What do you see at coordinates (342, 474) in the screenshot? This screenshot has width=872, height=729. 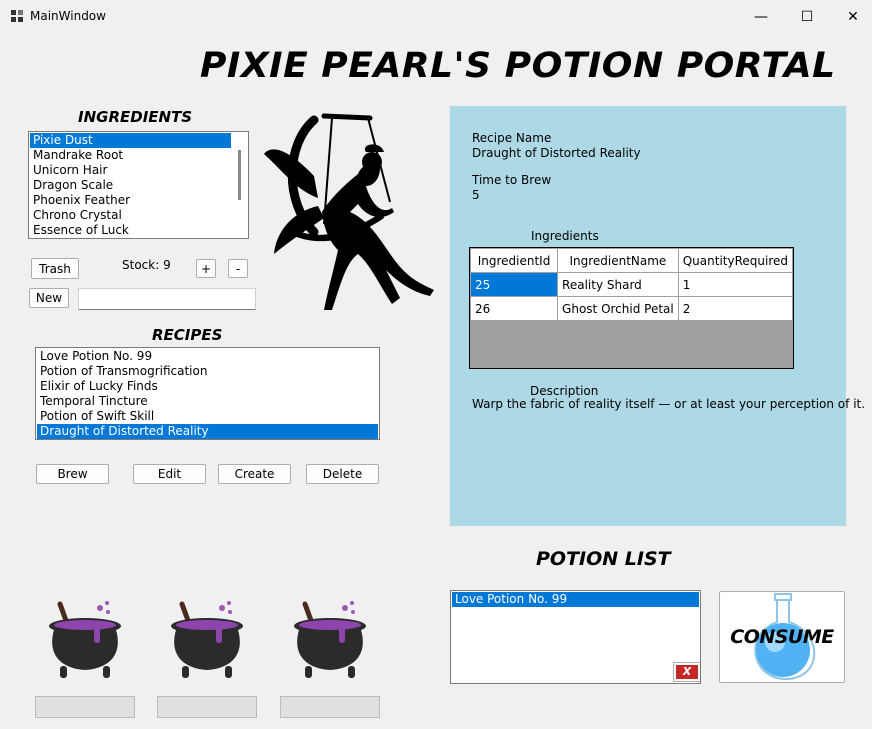 I see `delete-recipe-button: Delete` at bounding box center [342, 474].